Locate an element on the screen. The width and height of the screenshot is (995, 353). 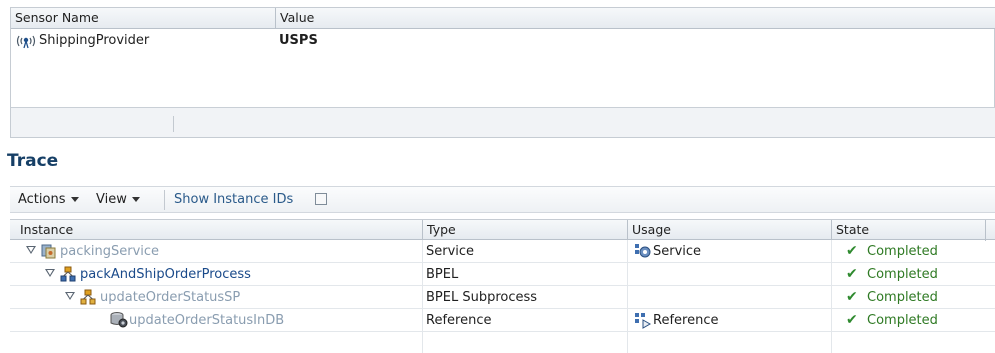
actions-menu: Actions is located at coordinates (48, 199).